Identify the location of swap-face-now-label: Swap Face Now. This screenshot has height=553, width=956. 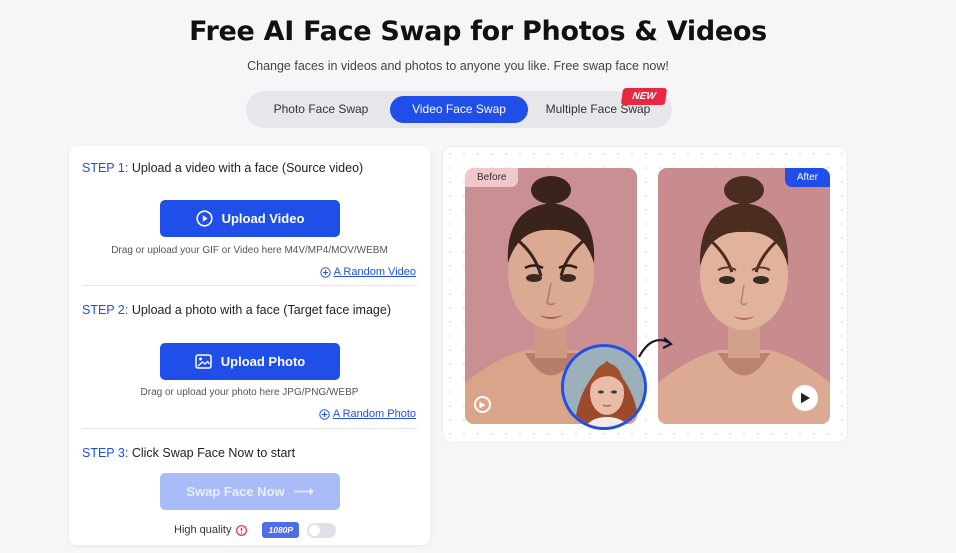
(235, 491).